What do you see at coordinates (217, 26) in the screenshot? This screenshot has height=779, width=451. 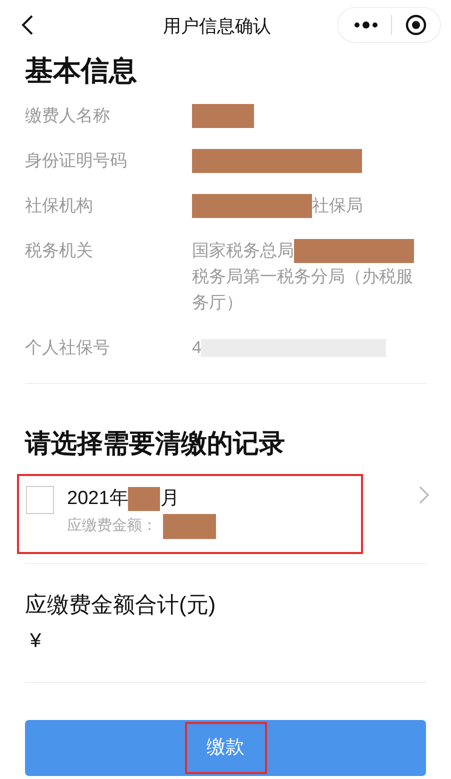 I see `page-title: 用户信息确认` at bounding box center [217, 26].